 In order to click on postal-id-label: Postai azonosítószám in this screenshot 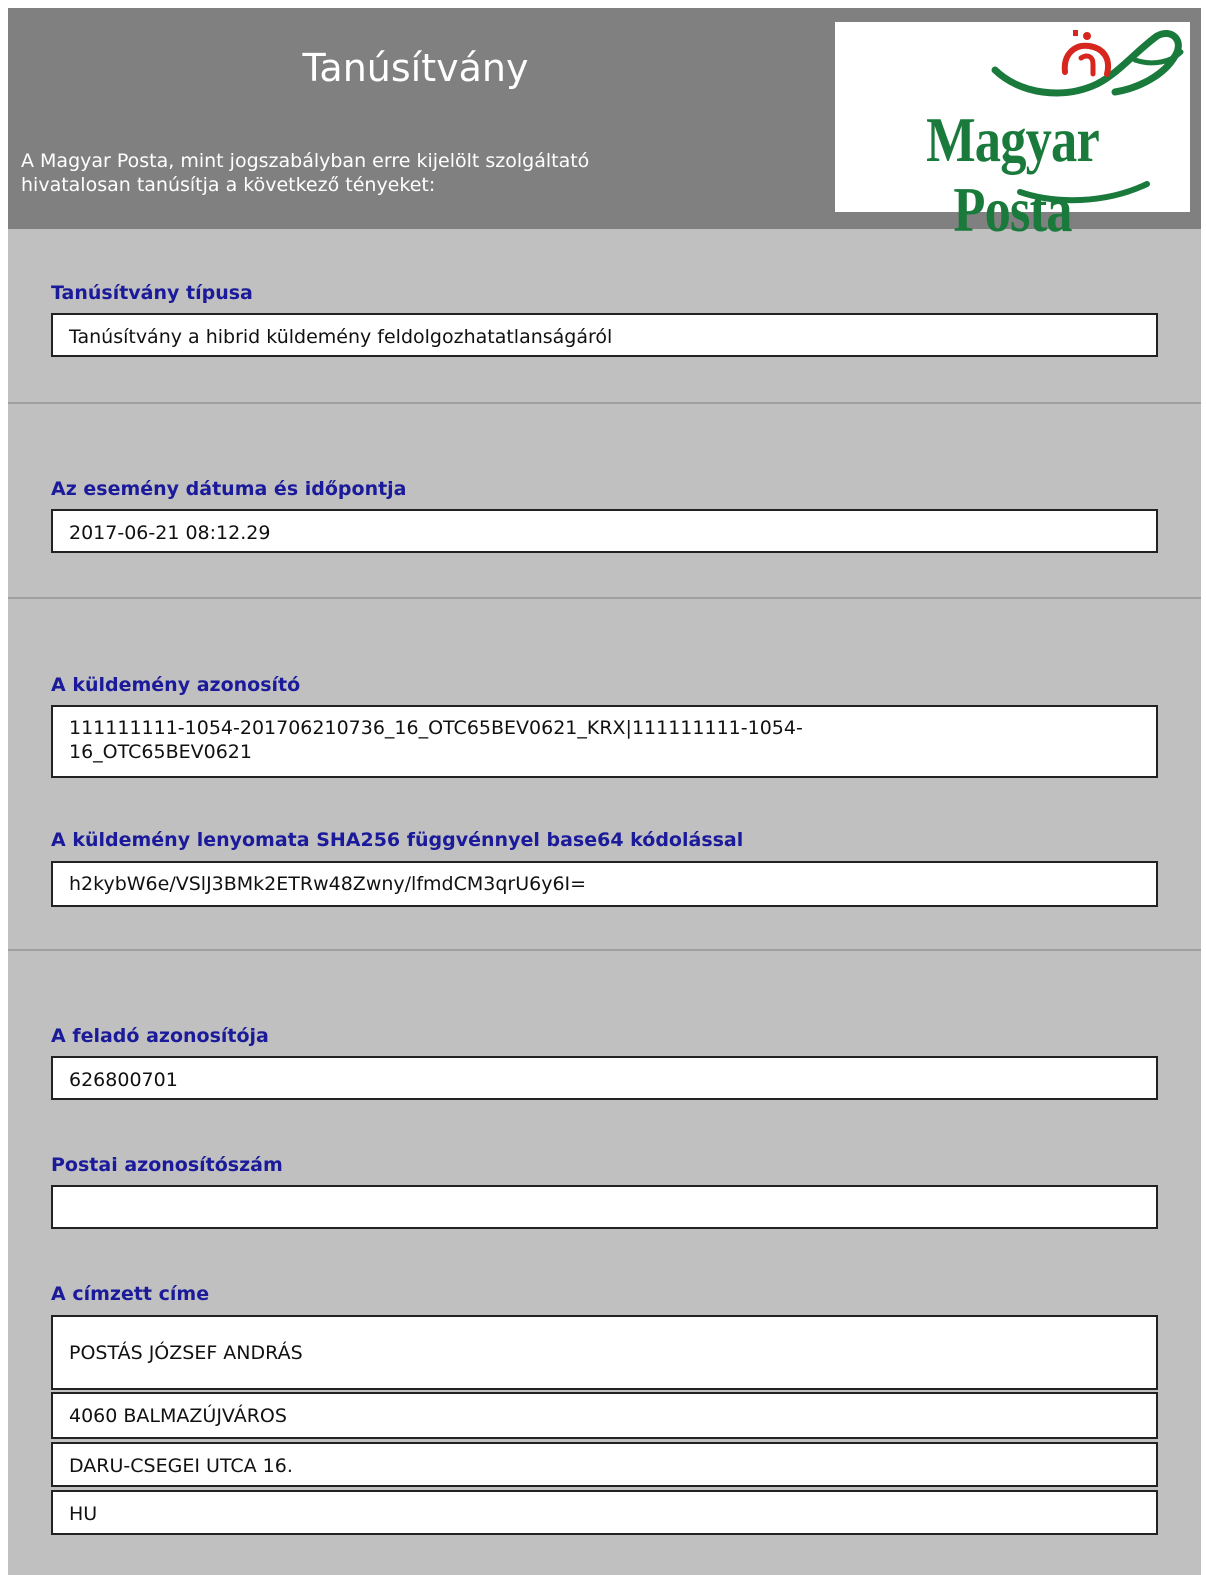, I will do `click(167, 1165)`.